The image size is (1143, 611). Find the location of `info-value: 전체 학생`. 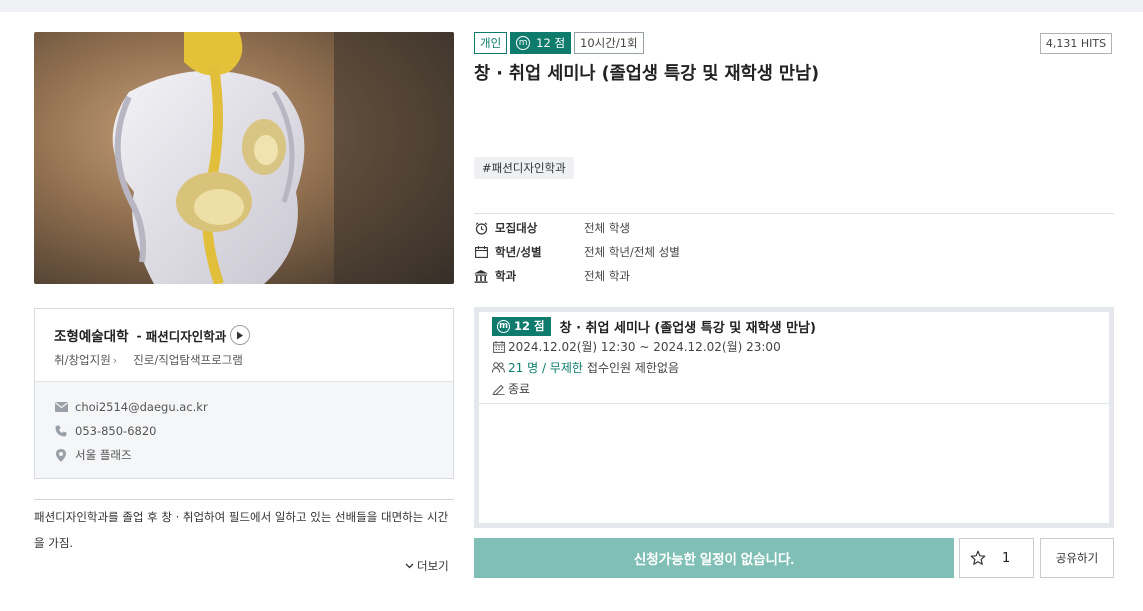

info-value: 전체 학생 is located at coordinates (607, 228).